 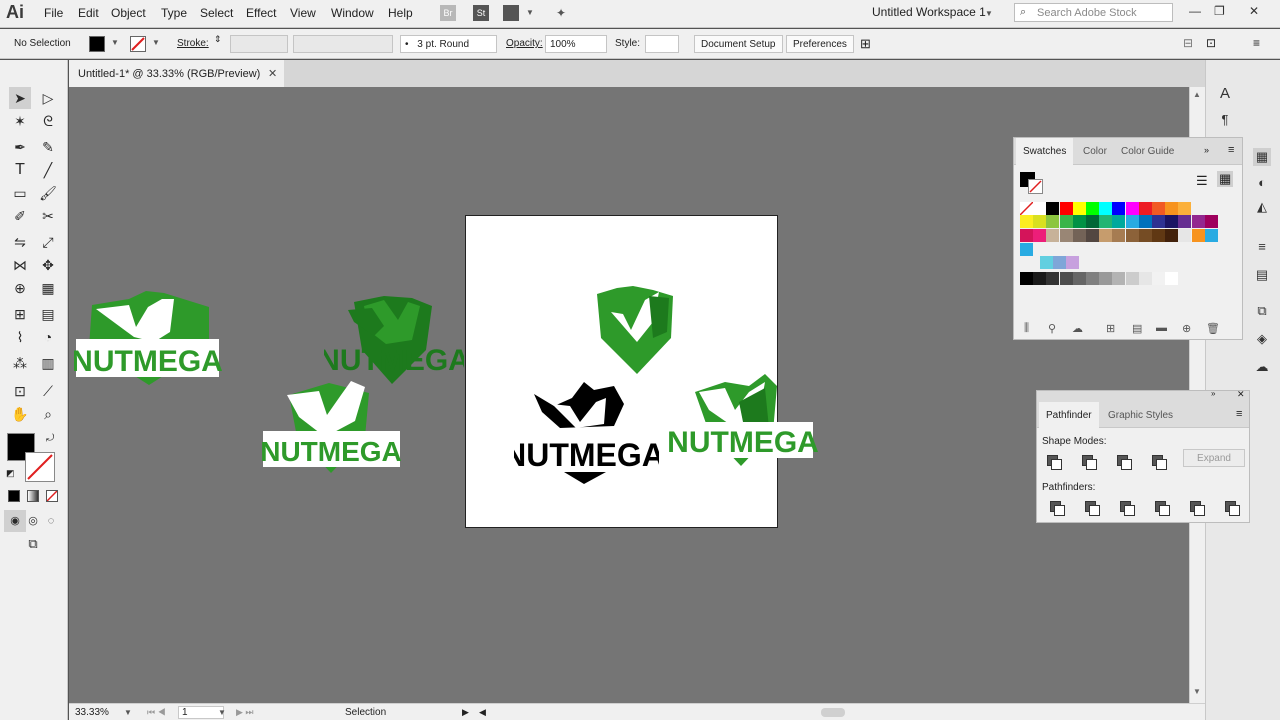 What do you see at coordinates (20, 414) in the screenshot?
I see `hand-tool-icon: ✋` at bounding box center [20, 414].